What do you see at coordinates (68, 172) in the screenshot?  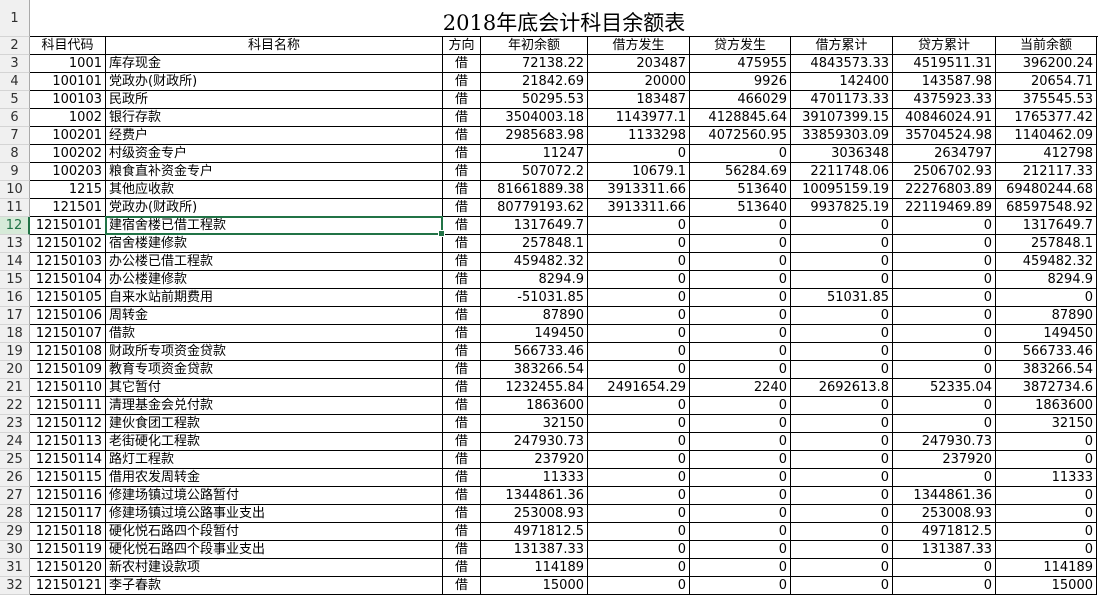 I see `table-cell: 100203` at bounding box center [68, 172].